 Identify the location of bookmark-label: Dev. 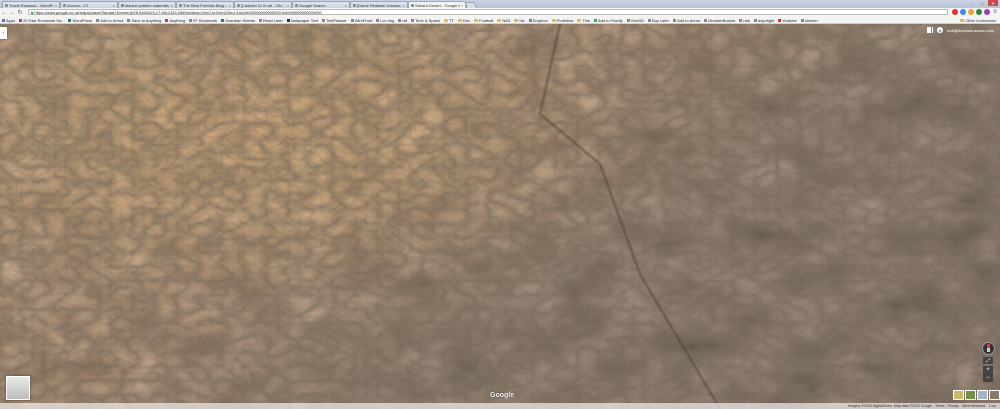
(466, 20).